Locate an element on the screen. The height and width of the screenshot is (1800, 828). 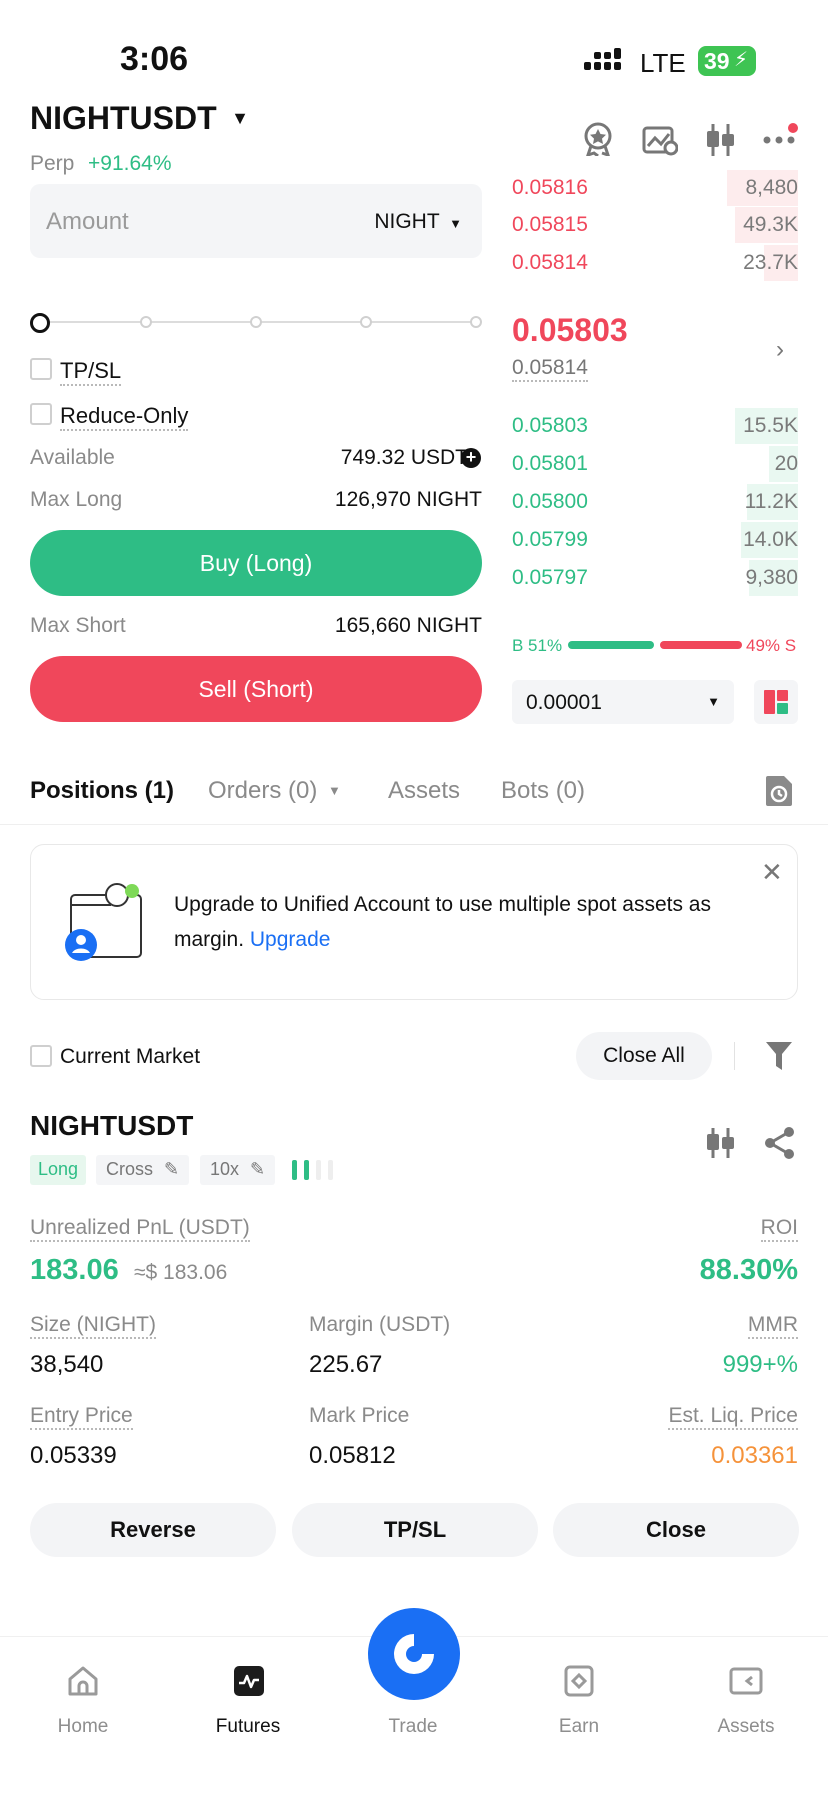
filter-icon is located at coordinates (779, 1056).